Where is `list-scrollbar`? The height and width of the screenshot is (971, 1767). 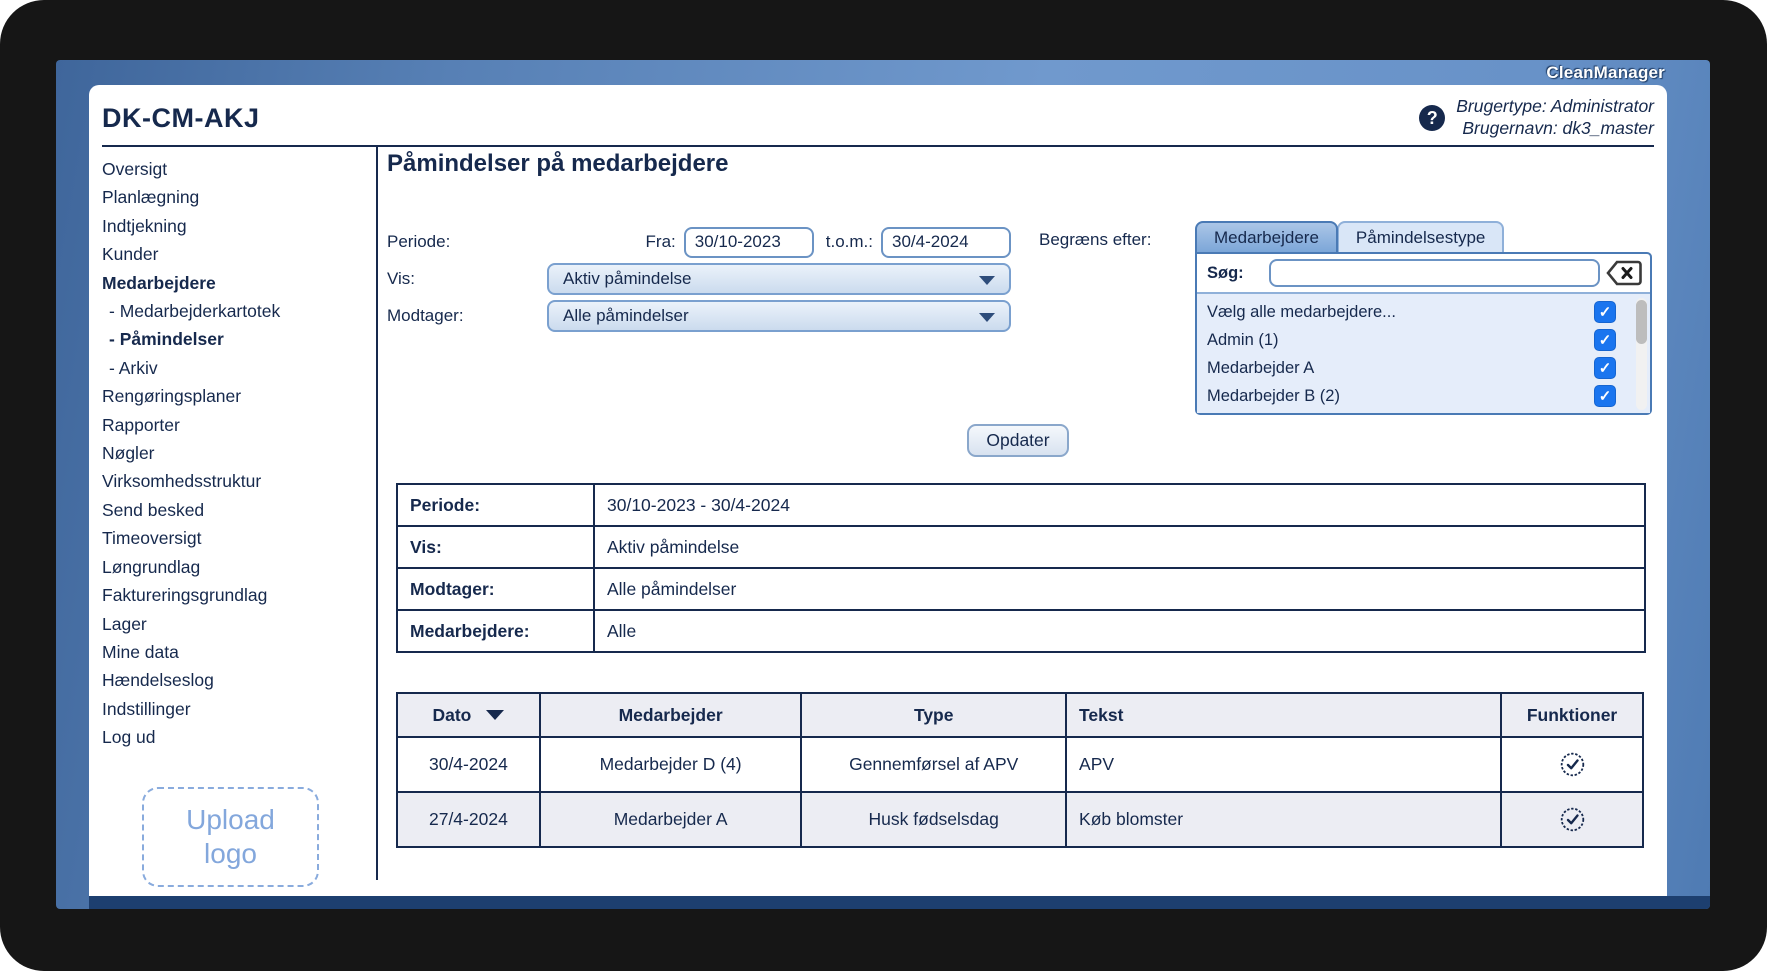 list-scrollbar is located at coordinates (1641, 354).